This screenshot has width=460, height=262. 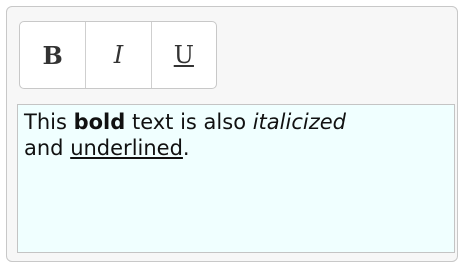 I want to click on underlined-text: underlined, so click(x=126, y=148).